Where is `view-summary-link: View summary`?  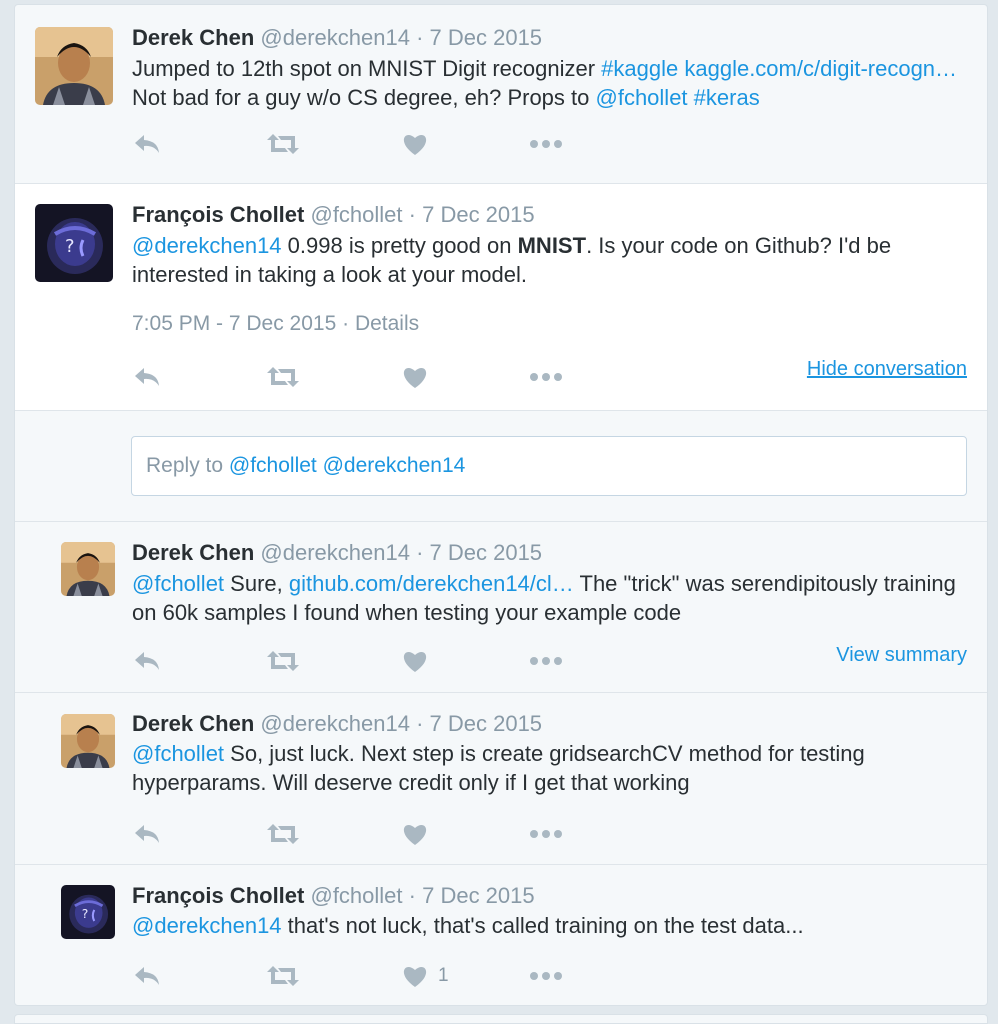
view-summary-link: View summary is located at coordinates (901, 655).